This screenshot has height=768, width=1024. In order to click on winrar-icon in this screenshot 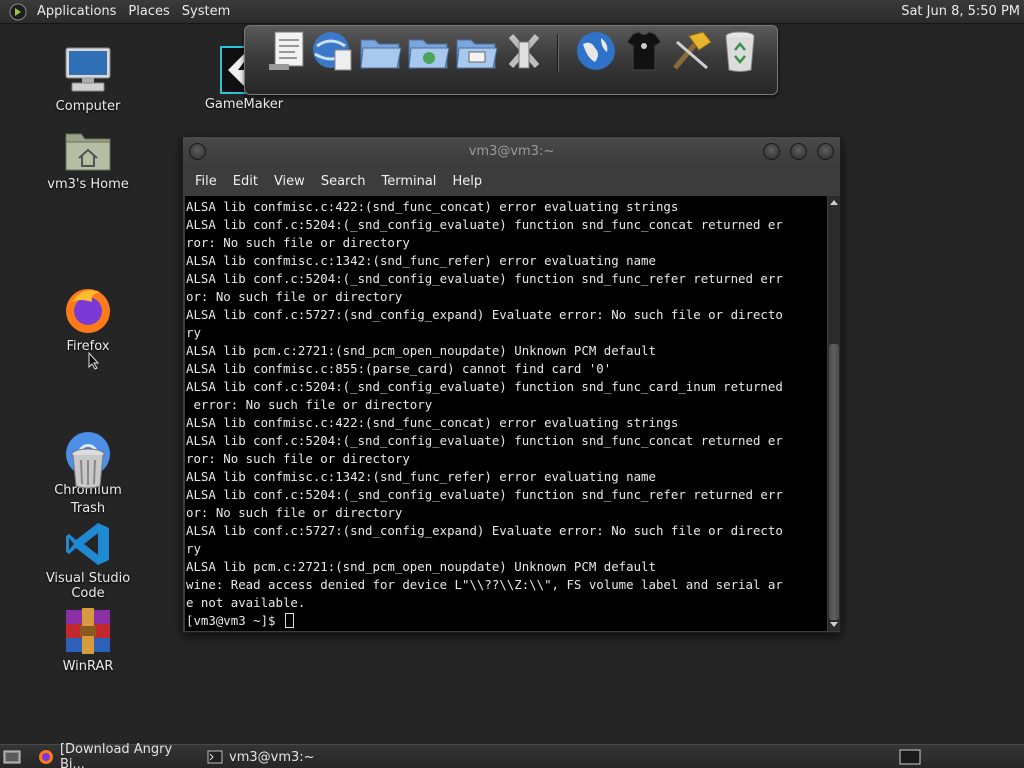, I will do `click(88, 631)`.